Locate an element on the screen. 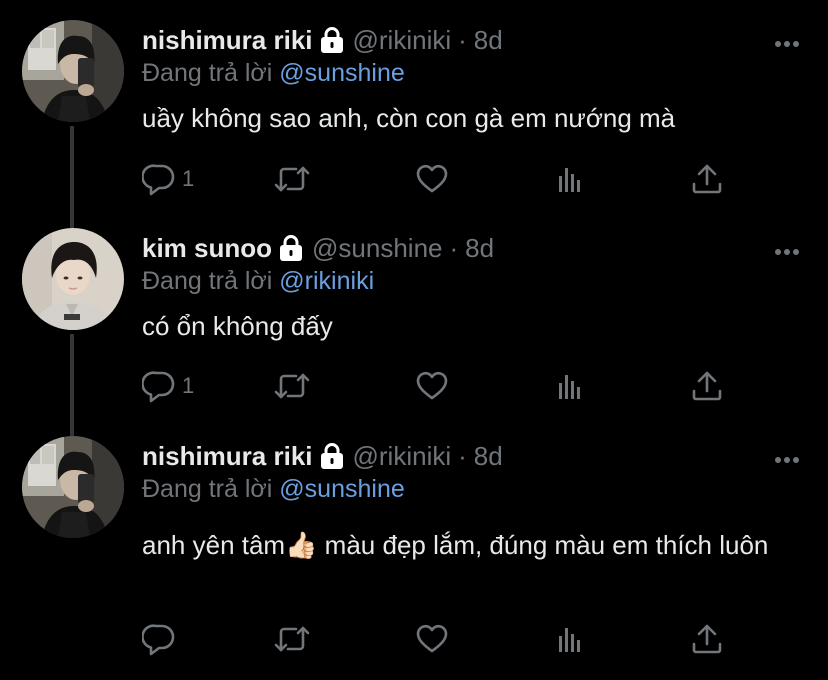 This screenshot has height=680, width=828. action-bar is located at coordinates (437, 639).